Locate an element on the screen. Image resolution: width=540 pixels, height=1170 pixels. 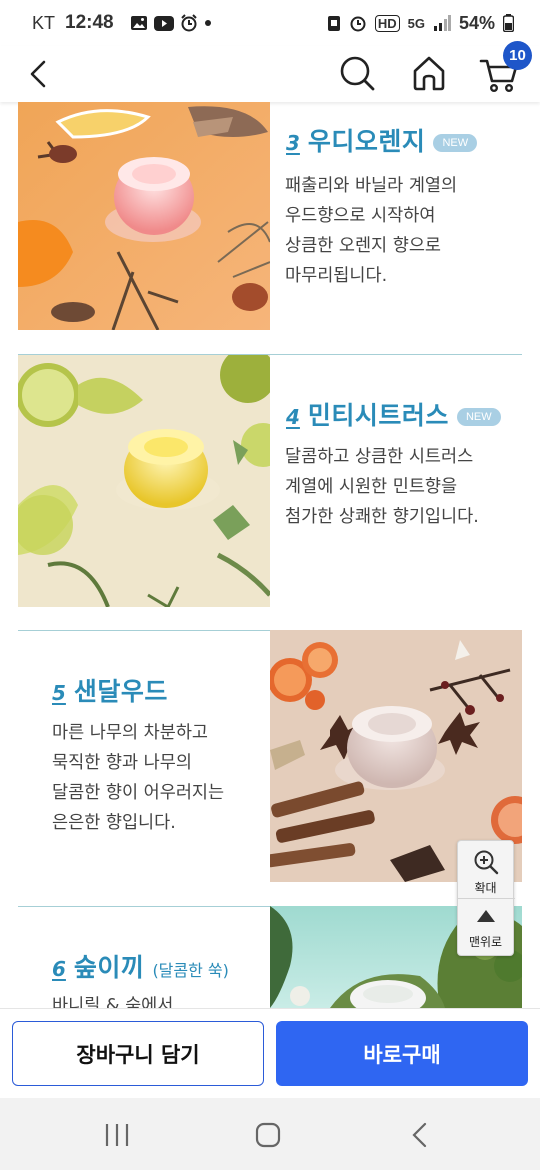
youtube-icon is located at coordinates (163, 23).